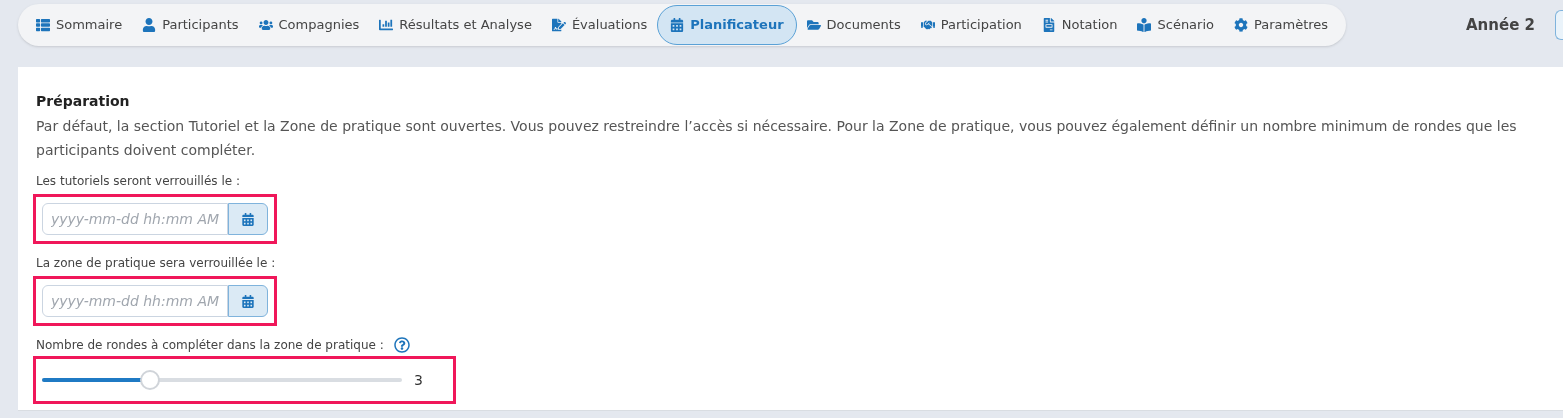  I want to click on person-icon, so click(149, 25).